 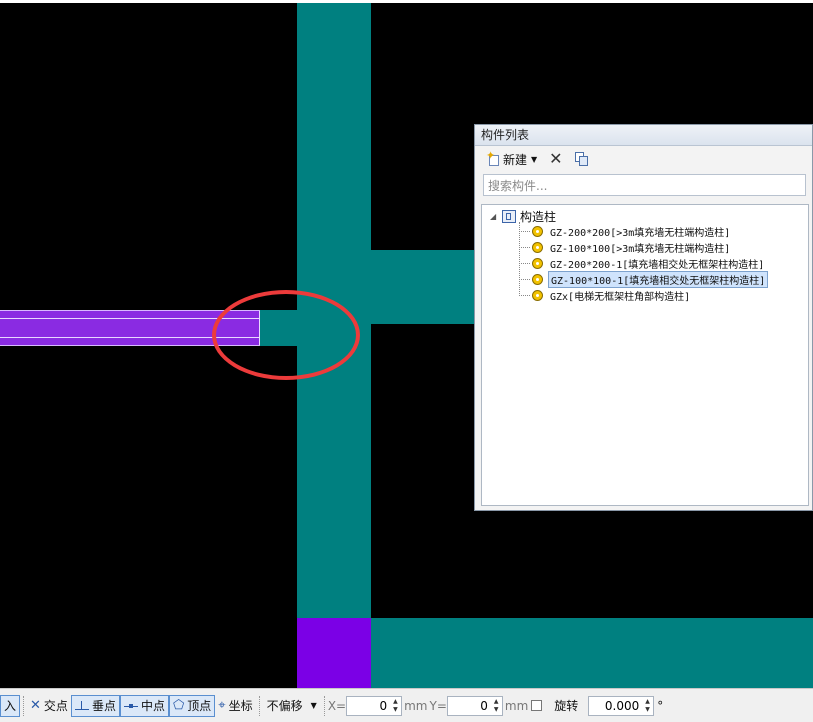 What do you see at coordinates (81, 705) in the screenshot?
I see `perpendicular-icon` at bounding box center [81, 705].